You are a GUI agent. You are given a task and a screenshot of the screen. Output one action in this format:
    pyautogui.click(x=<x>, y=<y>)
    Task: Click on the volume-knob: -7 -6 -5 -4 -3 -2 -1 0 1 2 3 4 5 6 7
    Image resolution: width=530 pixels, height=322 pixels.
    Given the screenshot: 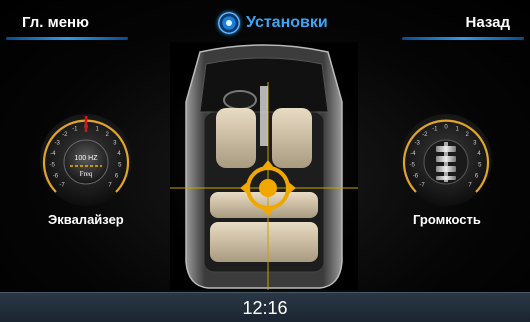 What is the action you would take?
    pyautogui.click(x=446, y=160)
    